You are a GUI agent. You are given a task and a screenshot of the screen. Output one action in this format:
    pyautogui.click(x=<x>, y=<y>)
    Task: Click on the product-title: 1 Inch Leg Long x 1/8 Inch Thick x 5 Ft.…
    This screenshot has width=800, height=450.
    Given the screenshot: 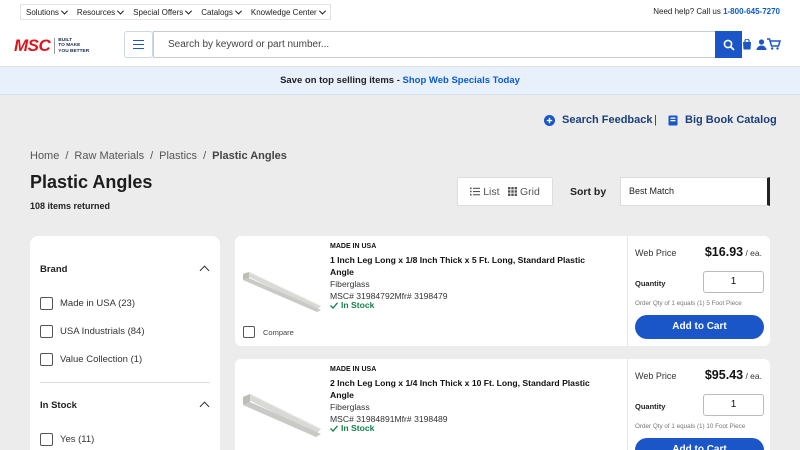 What is the action you would take?
    pyautogui.click(x=470, y=266)
    